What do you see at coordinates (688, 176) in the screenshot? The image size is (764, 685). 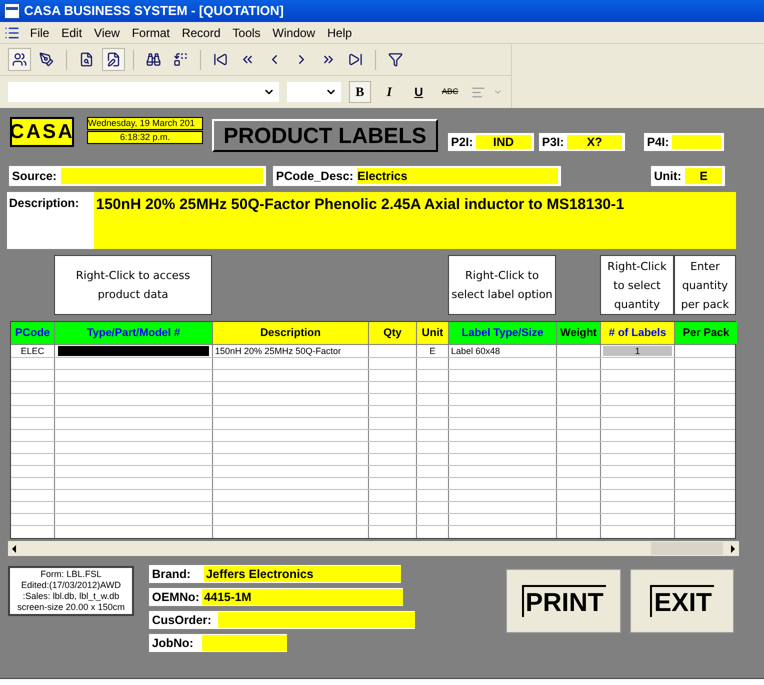 I see `unit-field: Unit: E` at bounding box center [688, 176].